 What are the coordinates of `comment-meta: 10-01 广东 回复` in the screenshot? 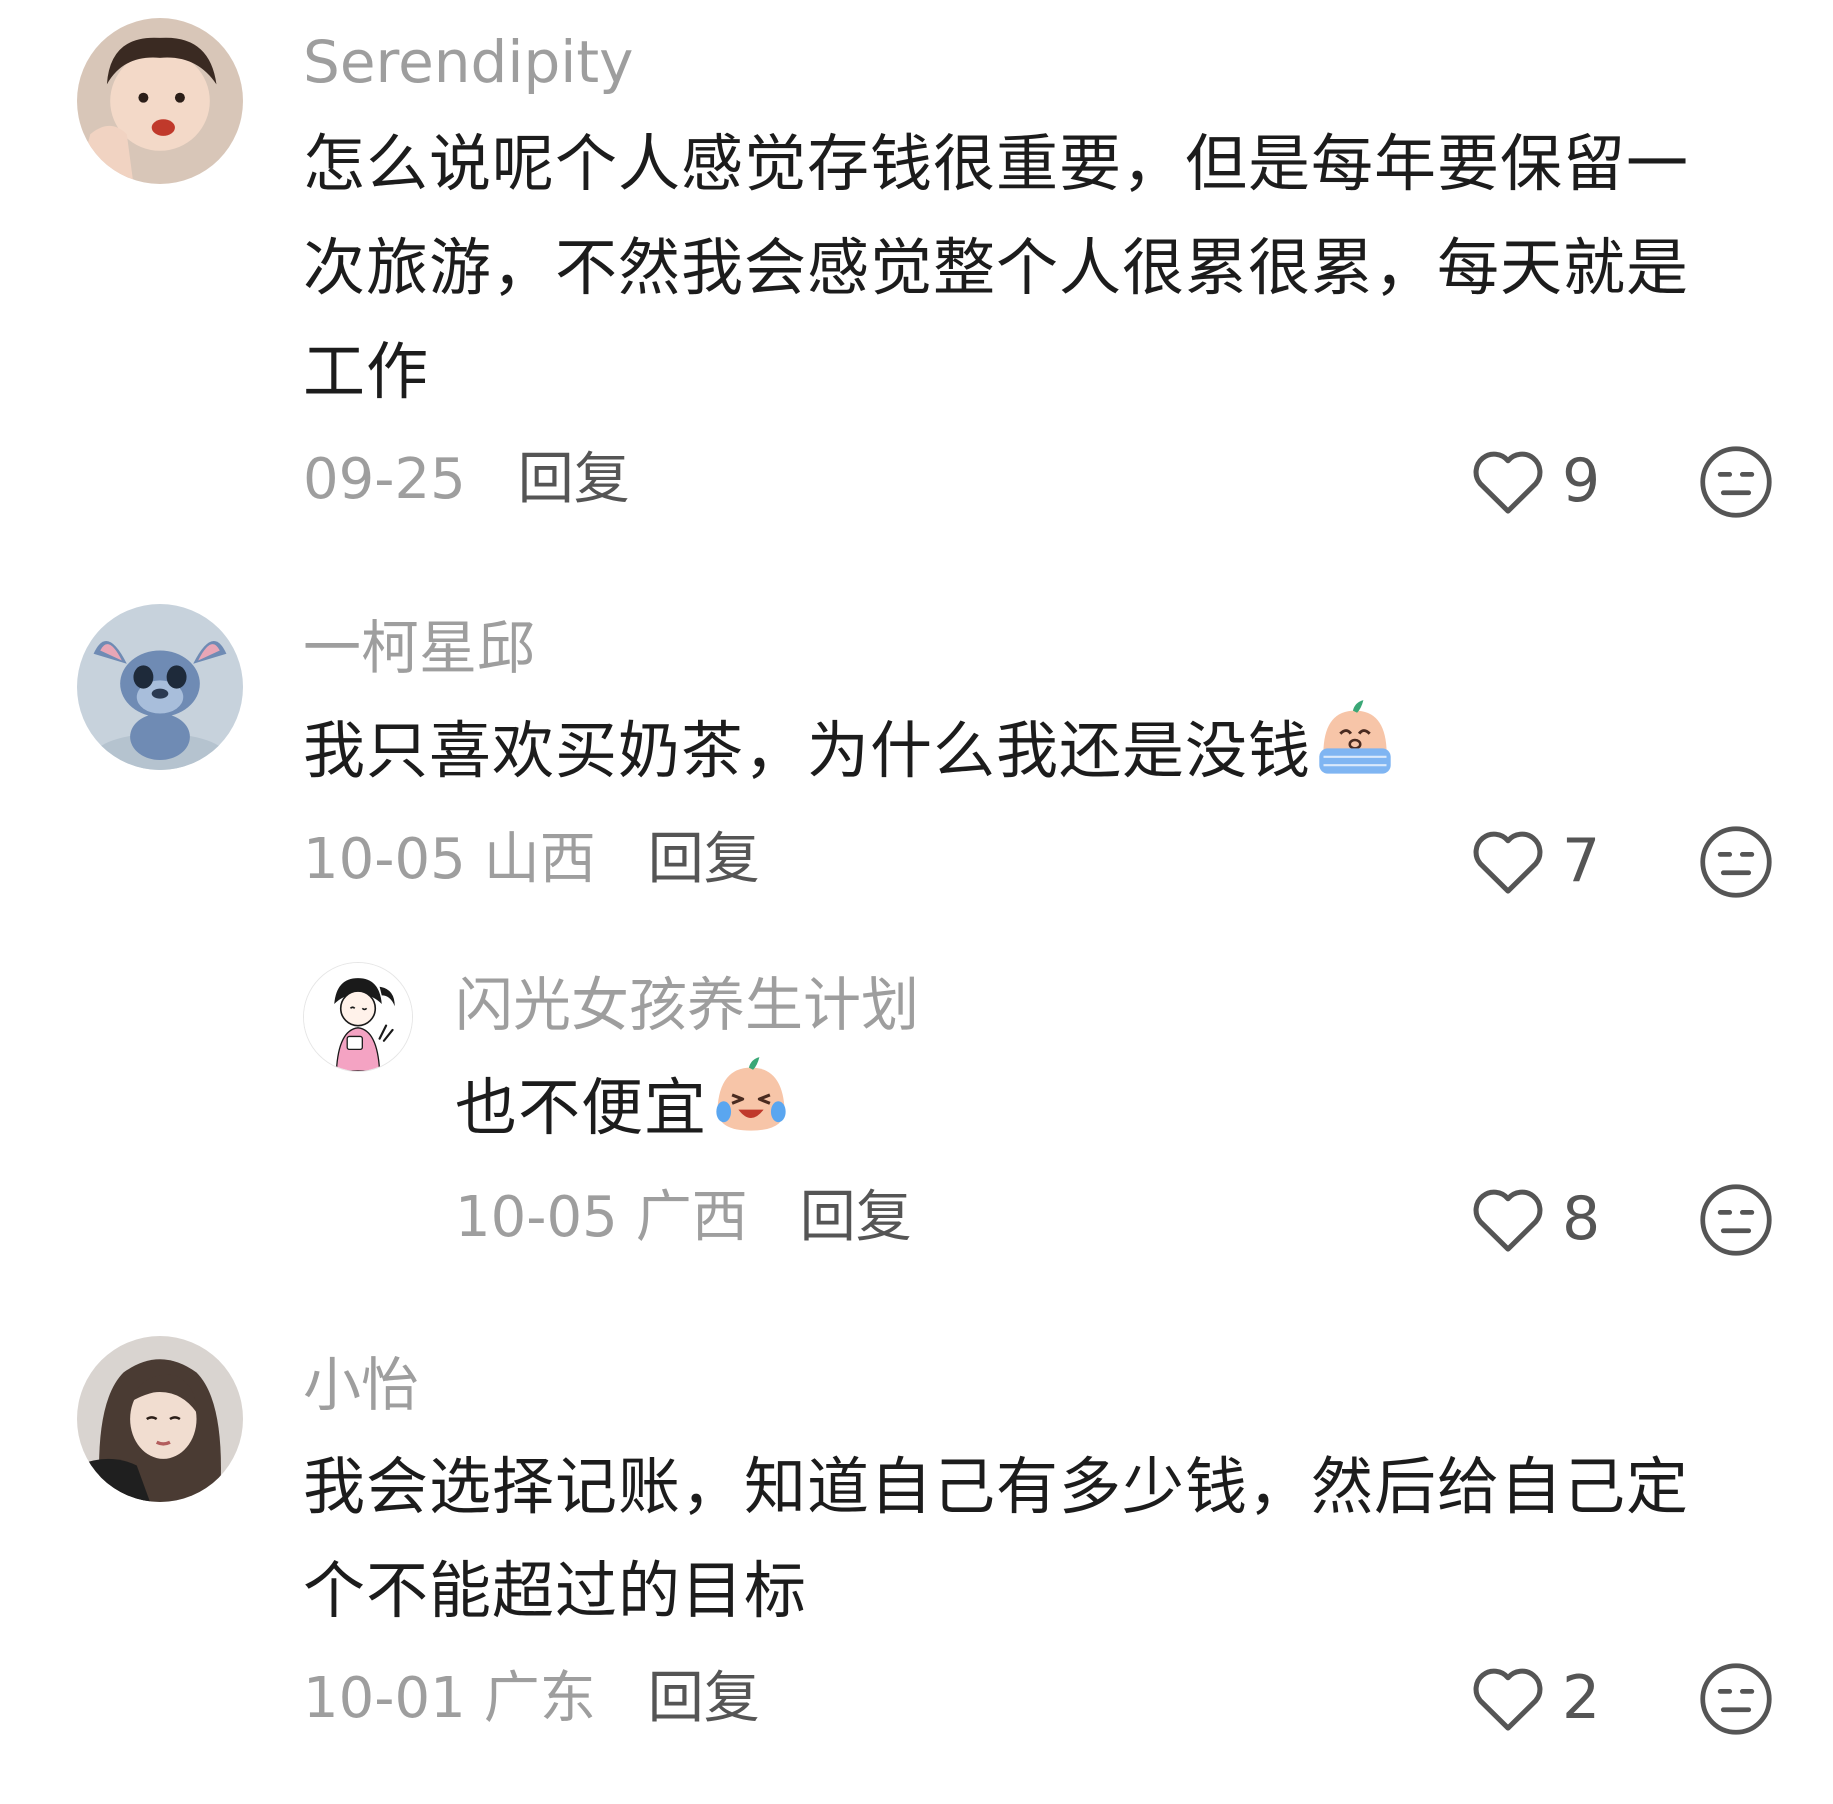 It's located at (531, 1699).